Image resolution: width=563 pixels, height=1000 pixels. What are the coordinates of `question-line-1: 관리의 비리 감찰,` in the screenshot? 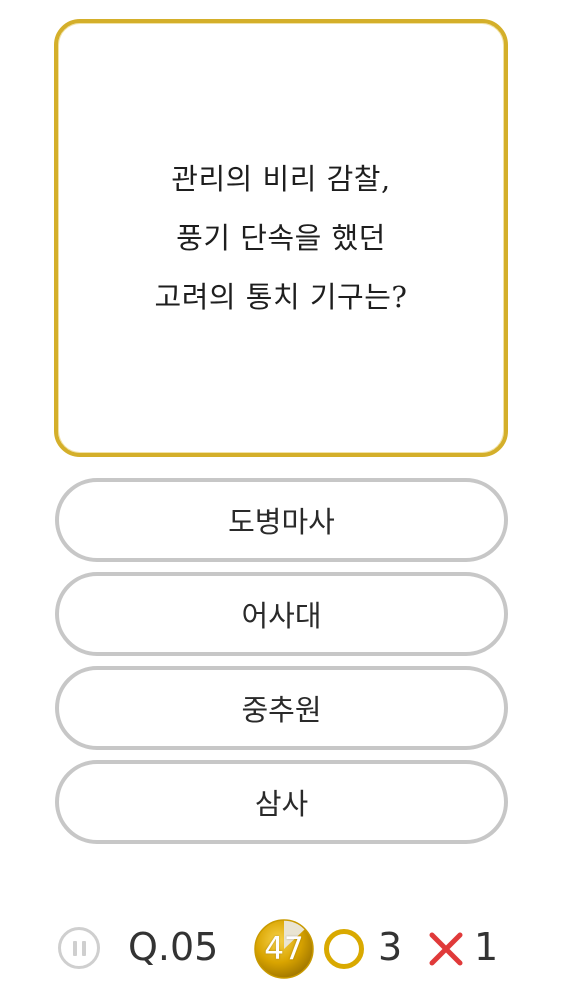 It's located at (281, 178).